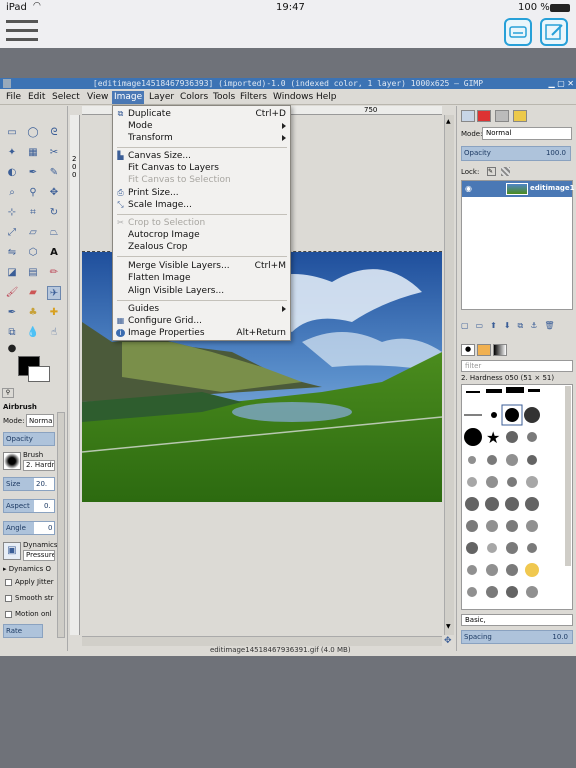  Describe the element at coordinates (12, 293) in the screenshot. I see `paintbrush-icon: 🖌` at that location.